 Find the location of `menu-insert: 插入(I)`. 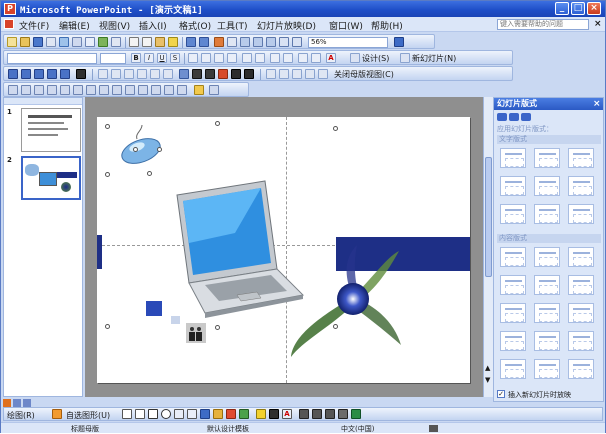

menu-insert: 插入(I) is located at coordinates (153, 25).